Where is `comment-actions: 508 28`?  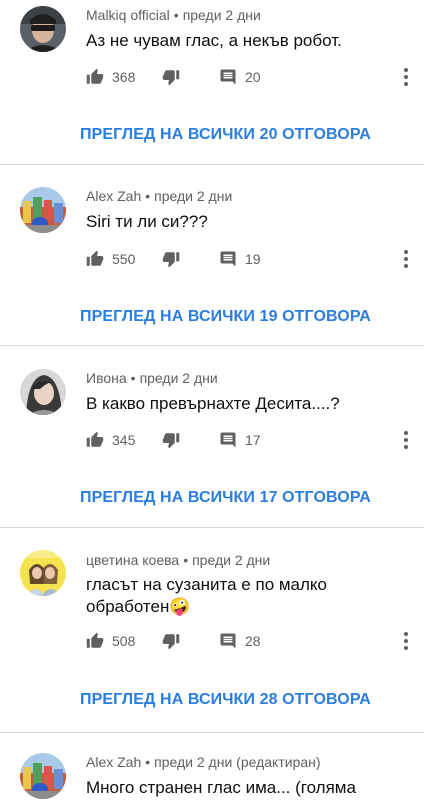 comment-actions: 508 28 is located at coordinates (255, 641).